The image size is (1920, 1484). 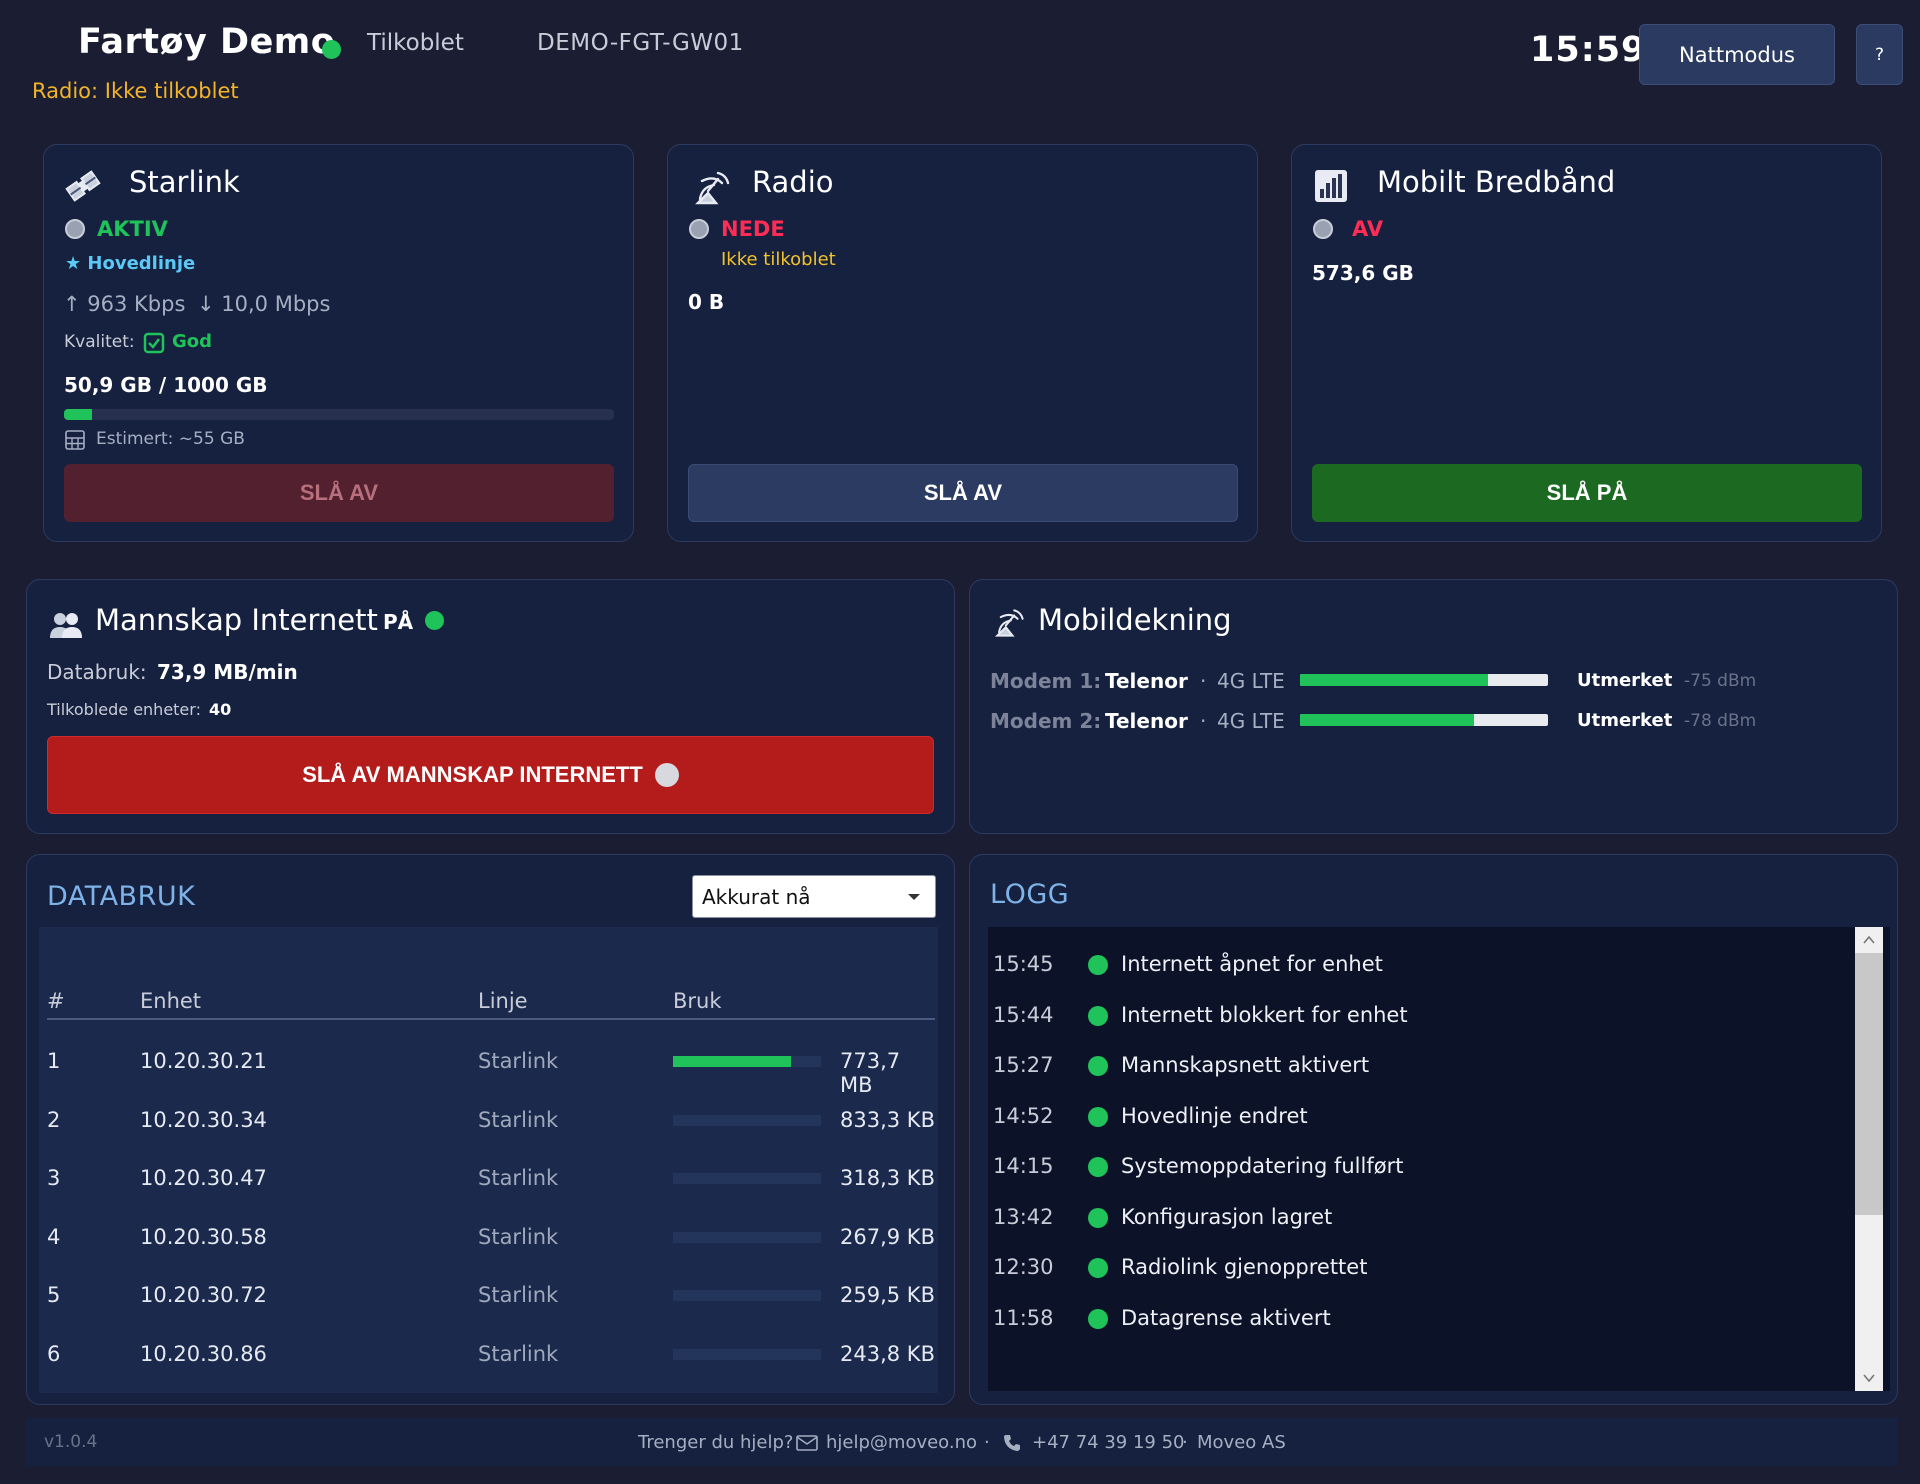 I want to click on table-header-divider, so click(x=491, y=1019).